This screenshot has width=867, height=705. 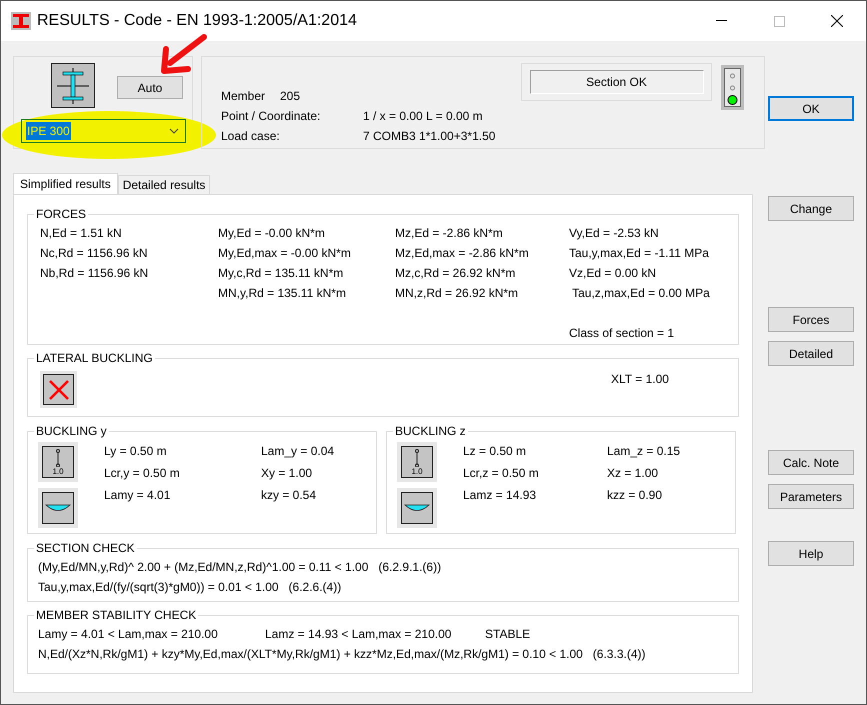 What do you see at coordinates (243, 96) in the screenshot?
I see `info-label: Member` at bounding box center [243, 96].